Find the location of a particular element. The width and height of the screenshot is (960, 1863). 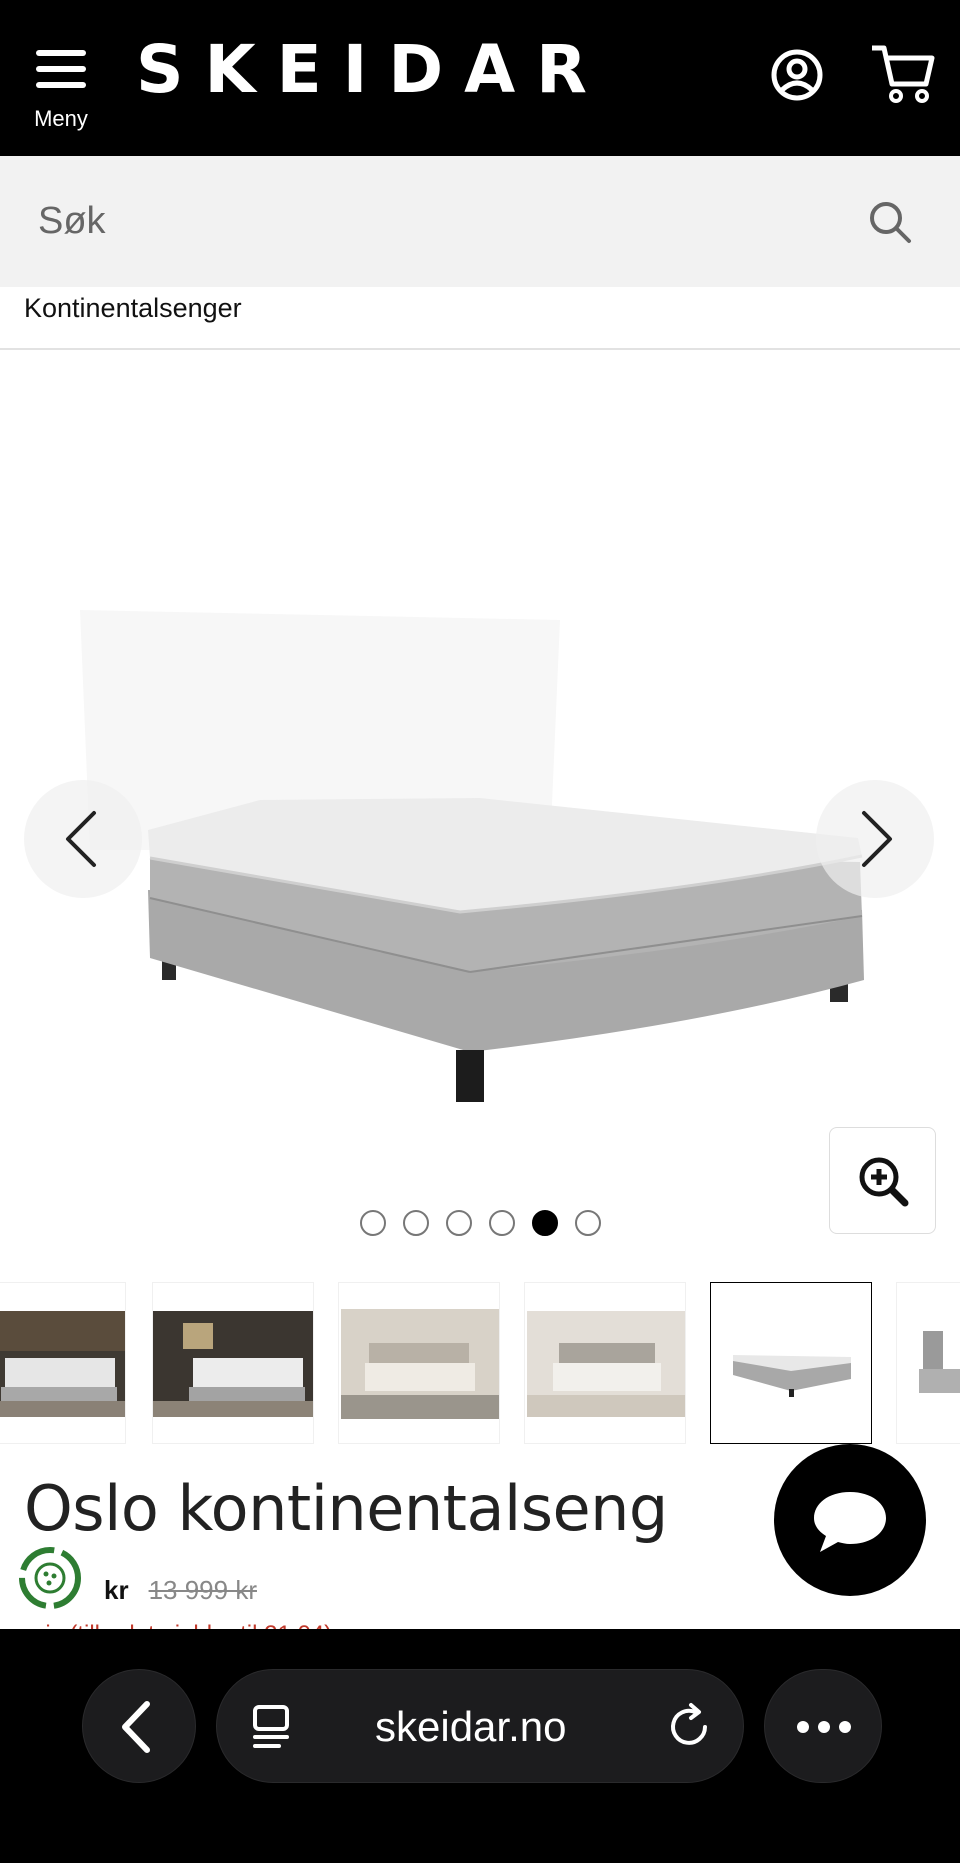

breadcrumb-item-kontinentalsenger: Kontinentalsenger is located at coordinates (133, 308).